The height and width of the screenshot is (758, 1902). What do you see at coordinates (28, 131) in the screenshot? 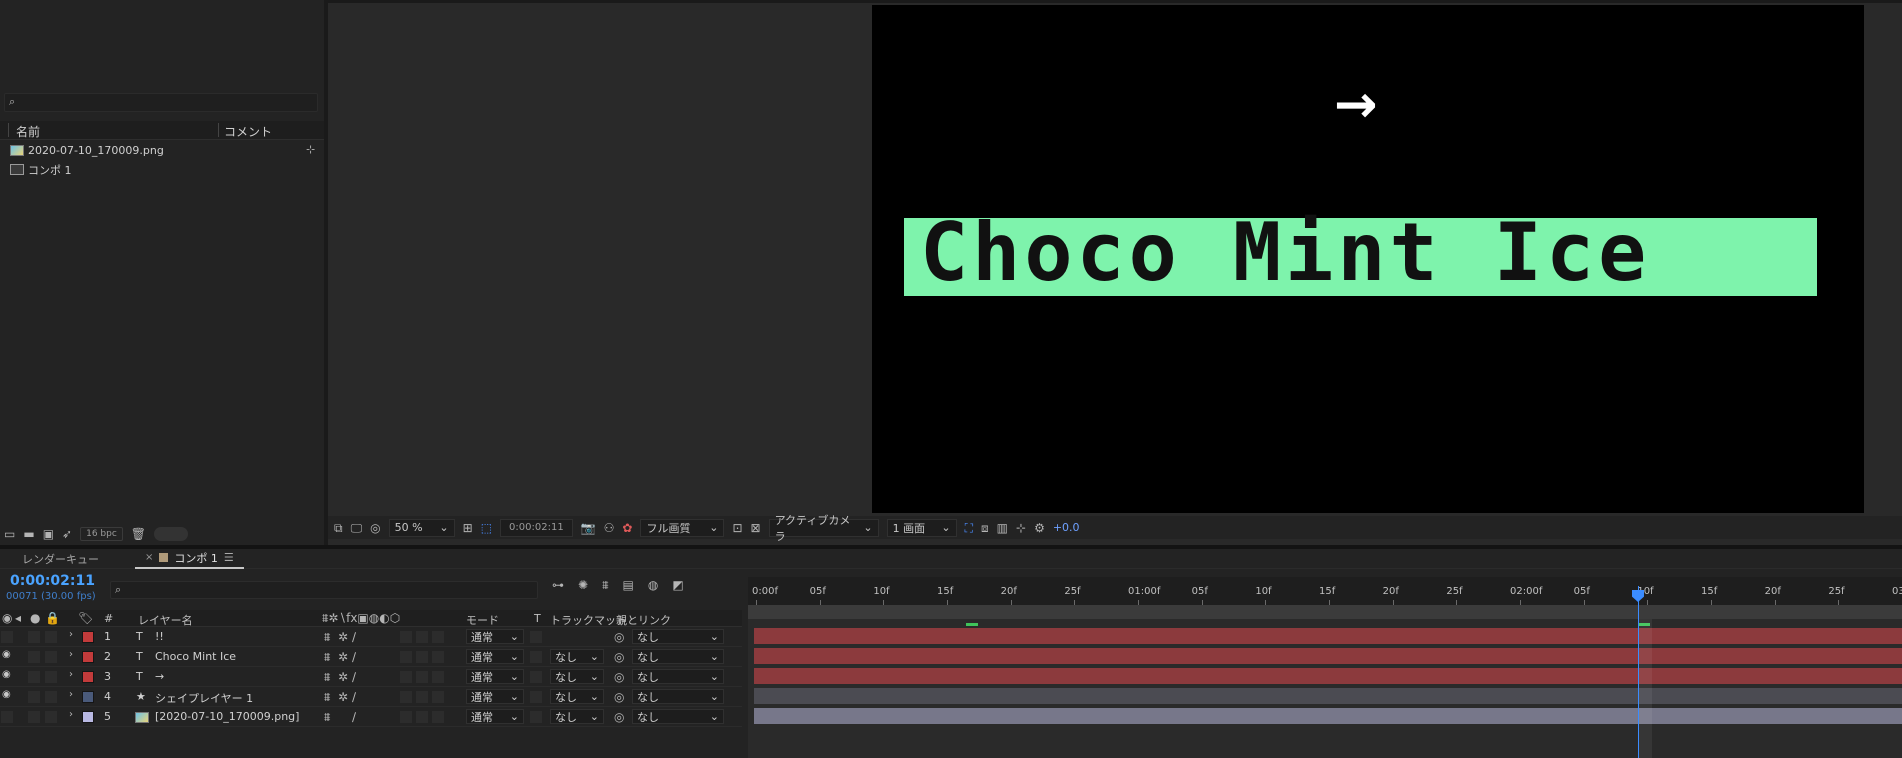
I see `column-name: 名前` at bounding box center [28, 131].